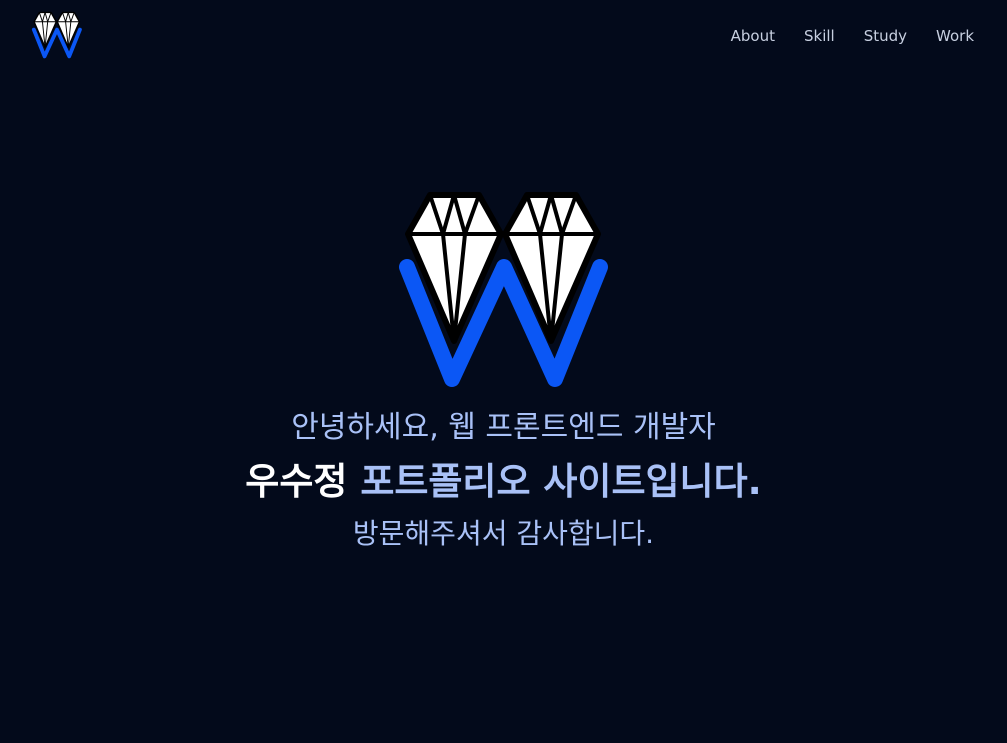 Image resolution: width=1007 pixels, height=743 pixels. I want to click on hero-title-rest: 포트폴리오 사이트입니다., so click(561, 481).